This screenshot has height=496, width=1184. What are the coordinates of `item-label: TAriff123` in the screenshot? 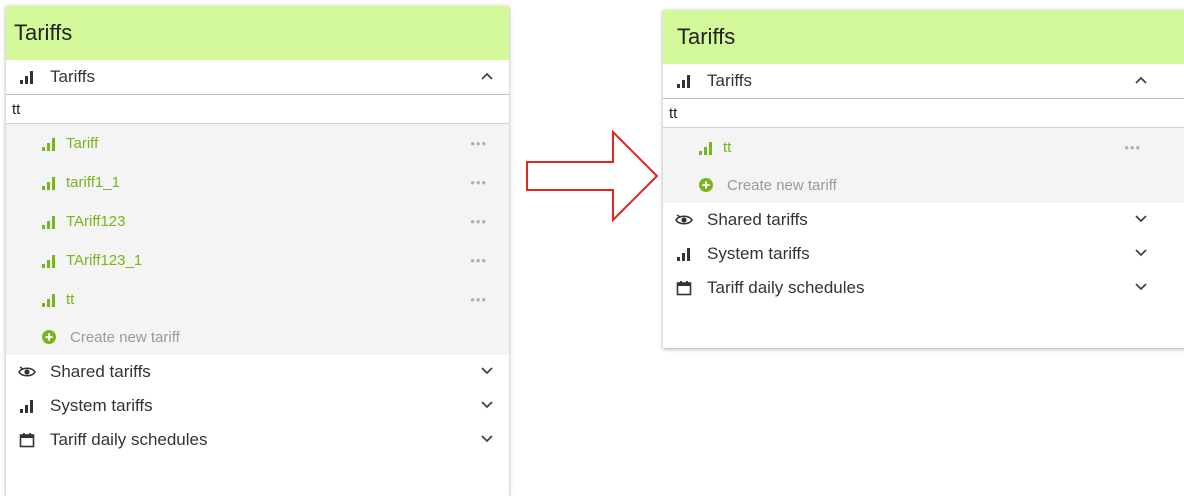 It's located at (96, 221).